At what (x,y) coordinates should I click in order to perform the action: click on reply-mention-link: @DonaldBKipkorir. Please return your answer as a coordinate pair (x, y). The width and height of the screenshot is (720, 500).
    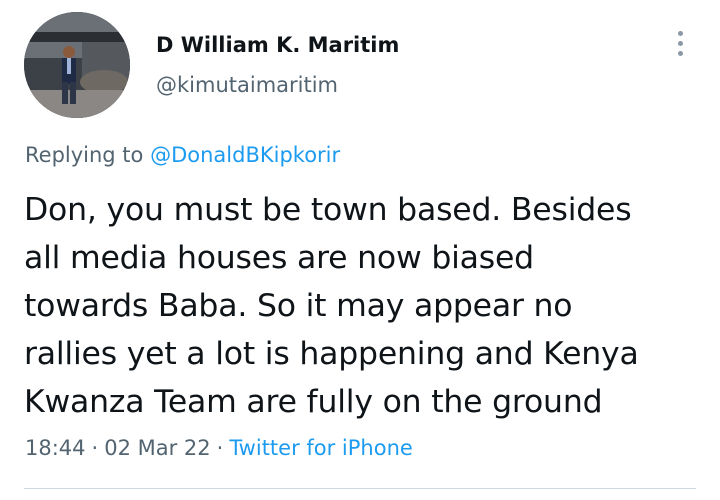
    Looking at the image, I should click on (245, 155).